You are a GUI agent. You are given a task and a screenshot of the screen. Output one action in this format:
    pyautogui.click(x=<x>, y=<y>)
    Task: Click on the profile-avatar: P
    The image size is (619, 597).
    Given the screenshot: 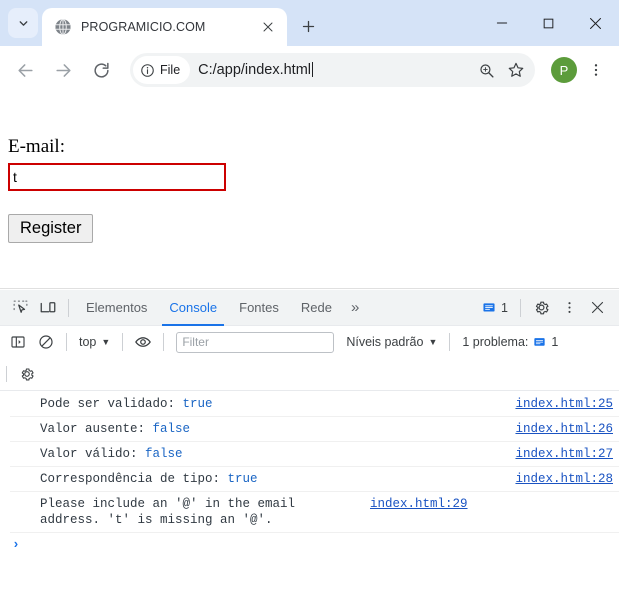 What is the action you would take?
    pyautogui.click(x=564, y=70)
    